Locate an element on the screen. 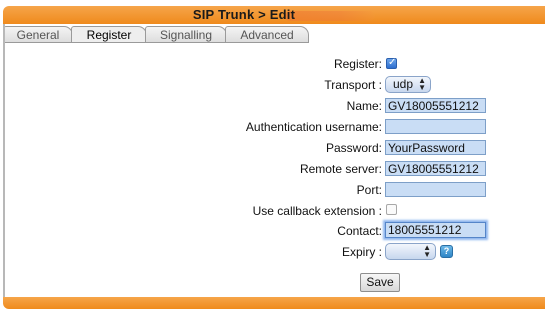 This screenshot has width=545, height=314. name-row: Name: is located at coordinates (272, 106).